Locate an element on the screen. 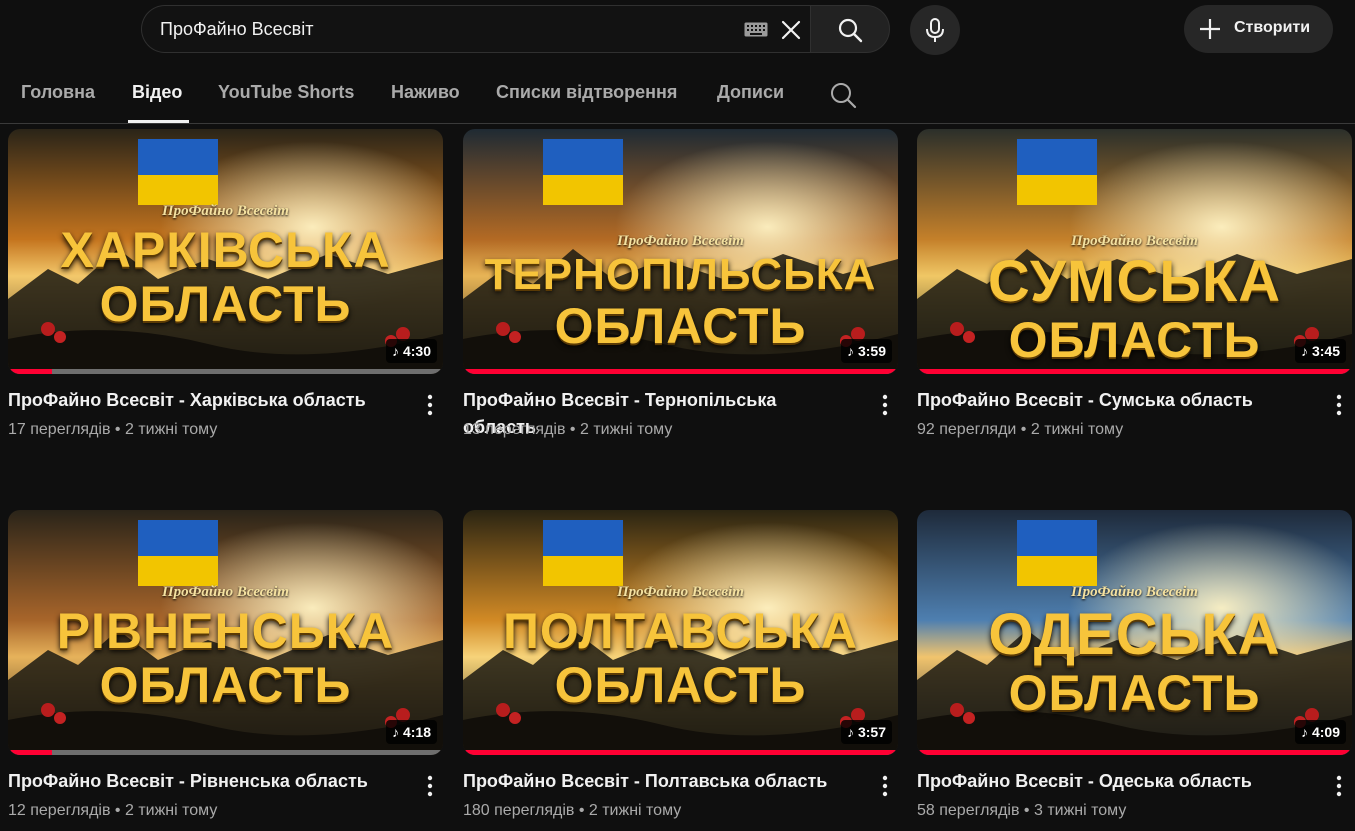 The width and height of the screenshot is (1355, 831). view-count: 58 переглядів is located at coordinates (968, 810).